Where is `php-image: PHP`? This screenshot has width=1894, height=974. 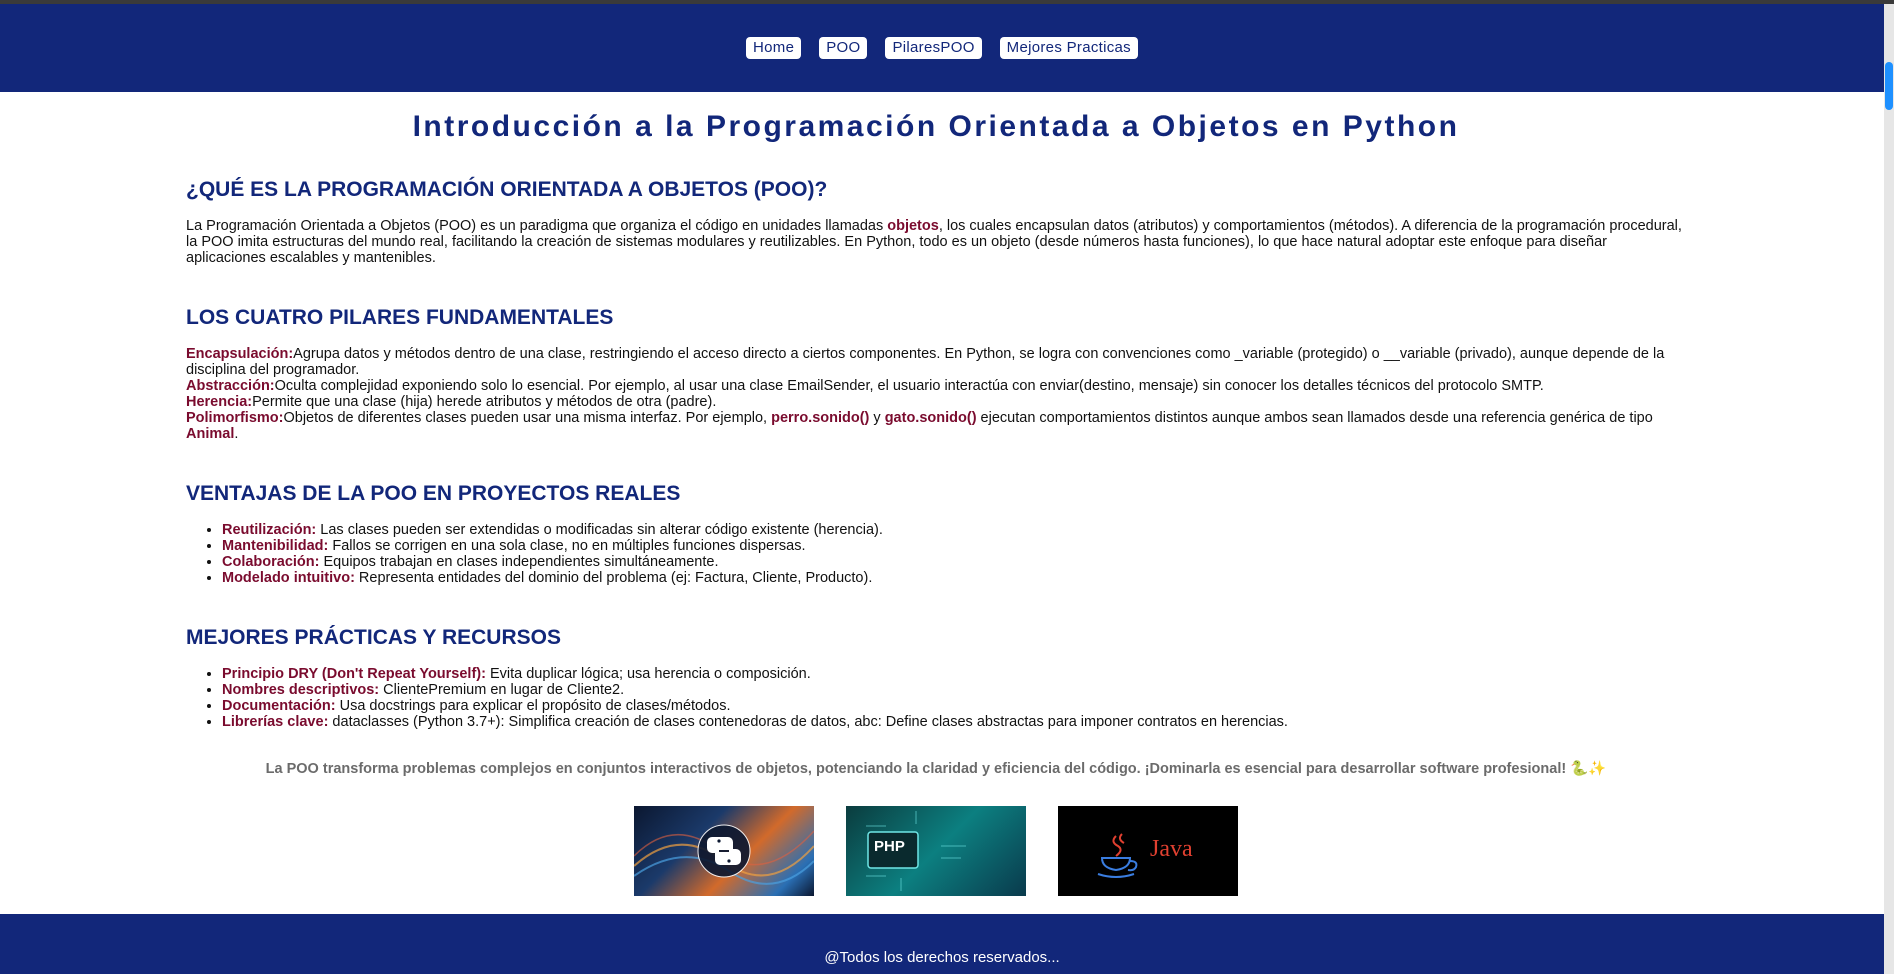 php-image: PHP is located at coordinates (936, 851).